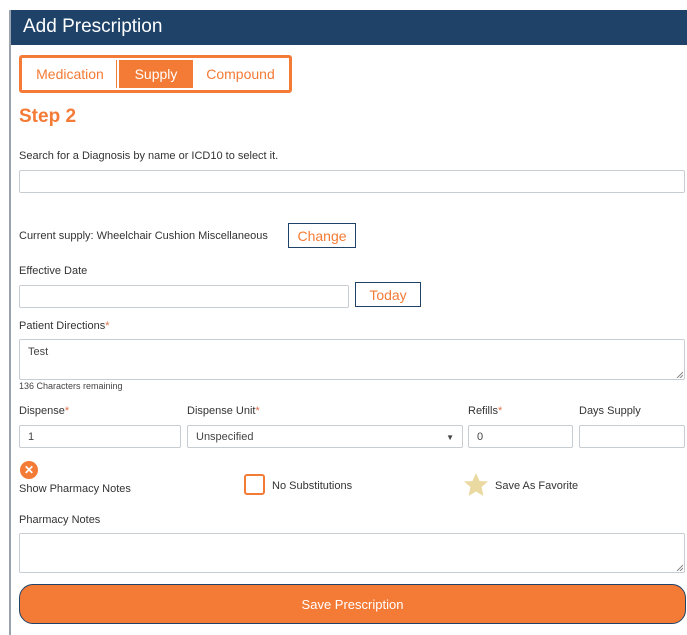 Image resolution: width=687 pixels, height=635 pixels. Describe the element at coordinates (325, 436) in the screenshot. I see `dispense-unit-select: Unspecified ▼` at that location.